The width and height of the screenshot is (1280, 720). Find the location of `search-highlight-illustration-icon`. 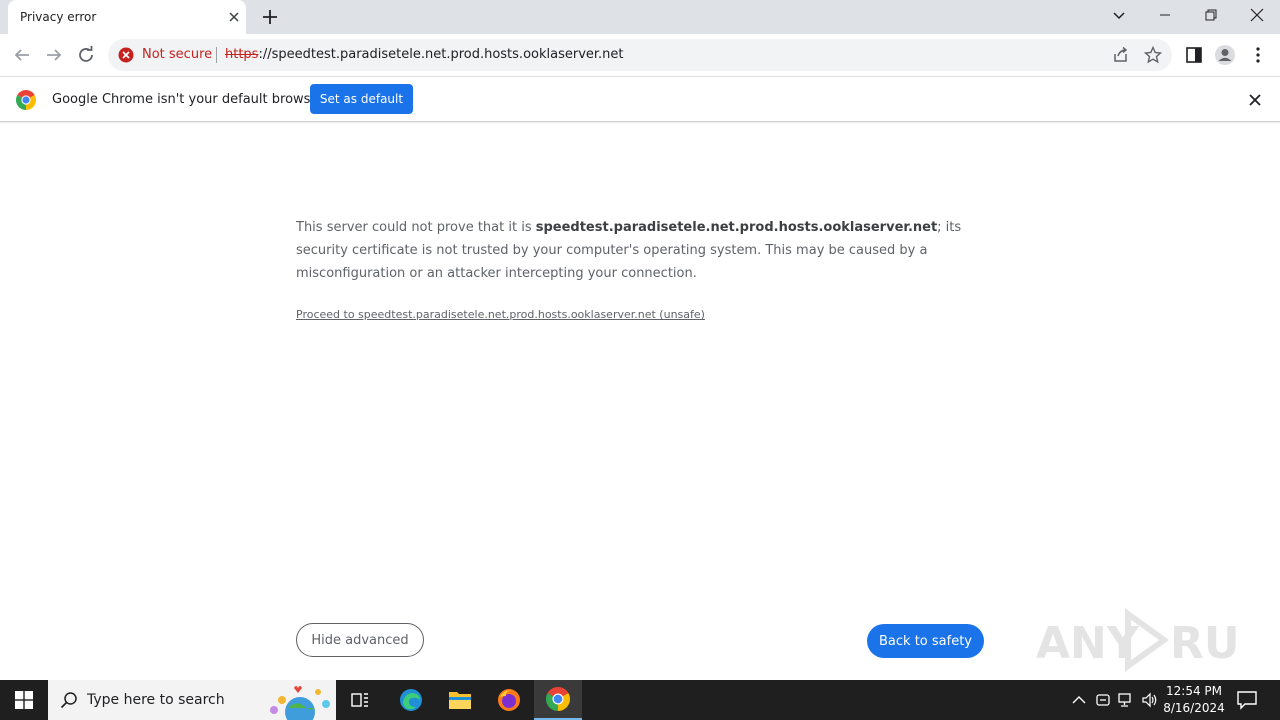

search-highlight-illustration-icon is located at coordinates (300, 703).